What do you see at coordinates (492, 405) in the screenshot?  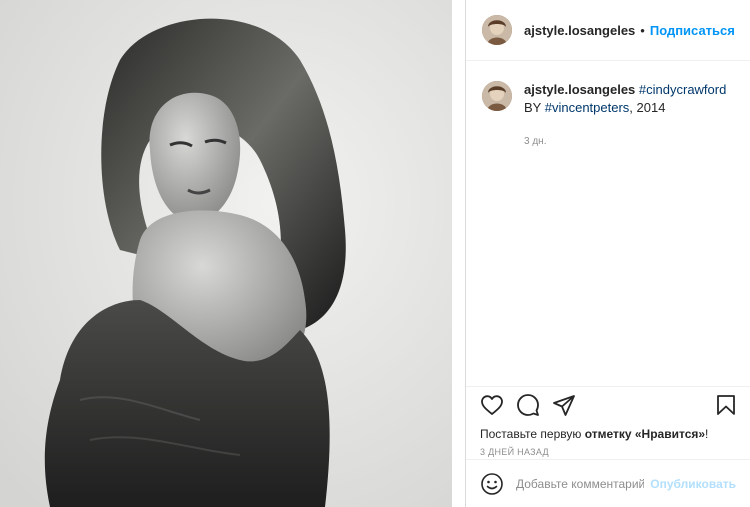 I see `heart-icon` at bounding box center [492, 405].